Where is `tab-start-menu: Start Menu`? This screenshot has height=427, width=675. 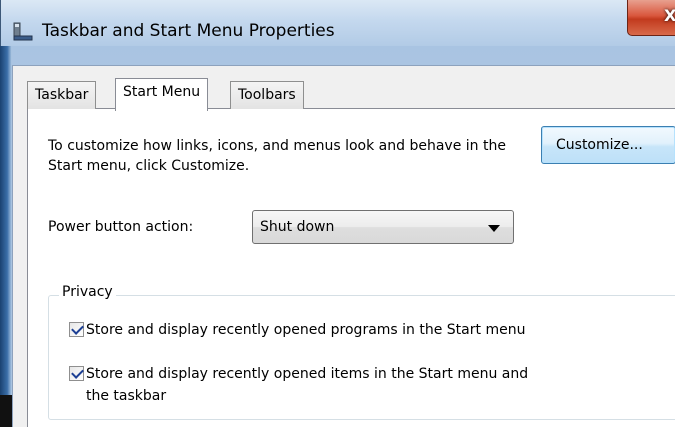
tab-start-menu: Start Menu is located at coordinates (162, 94).